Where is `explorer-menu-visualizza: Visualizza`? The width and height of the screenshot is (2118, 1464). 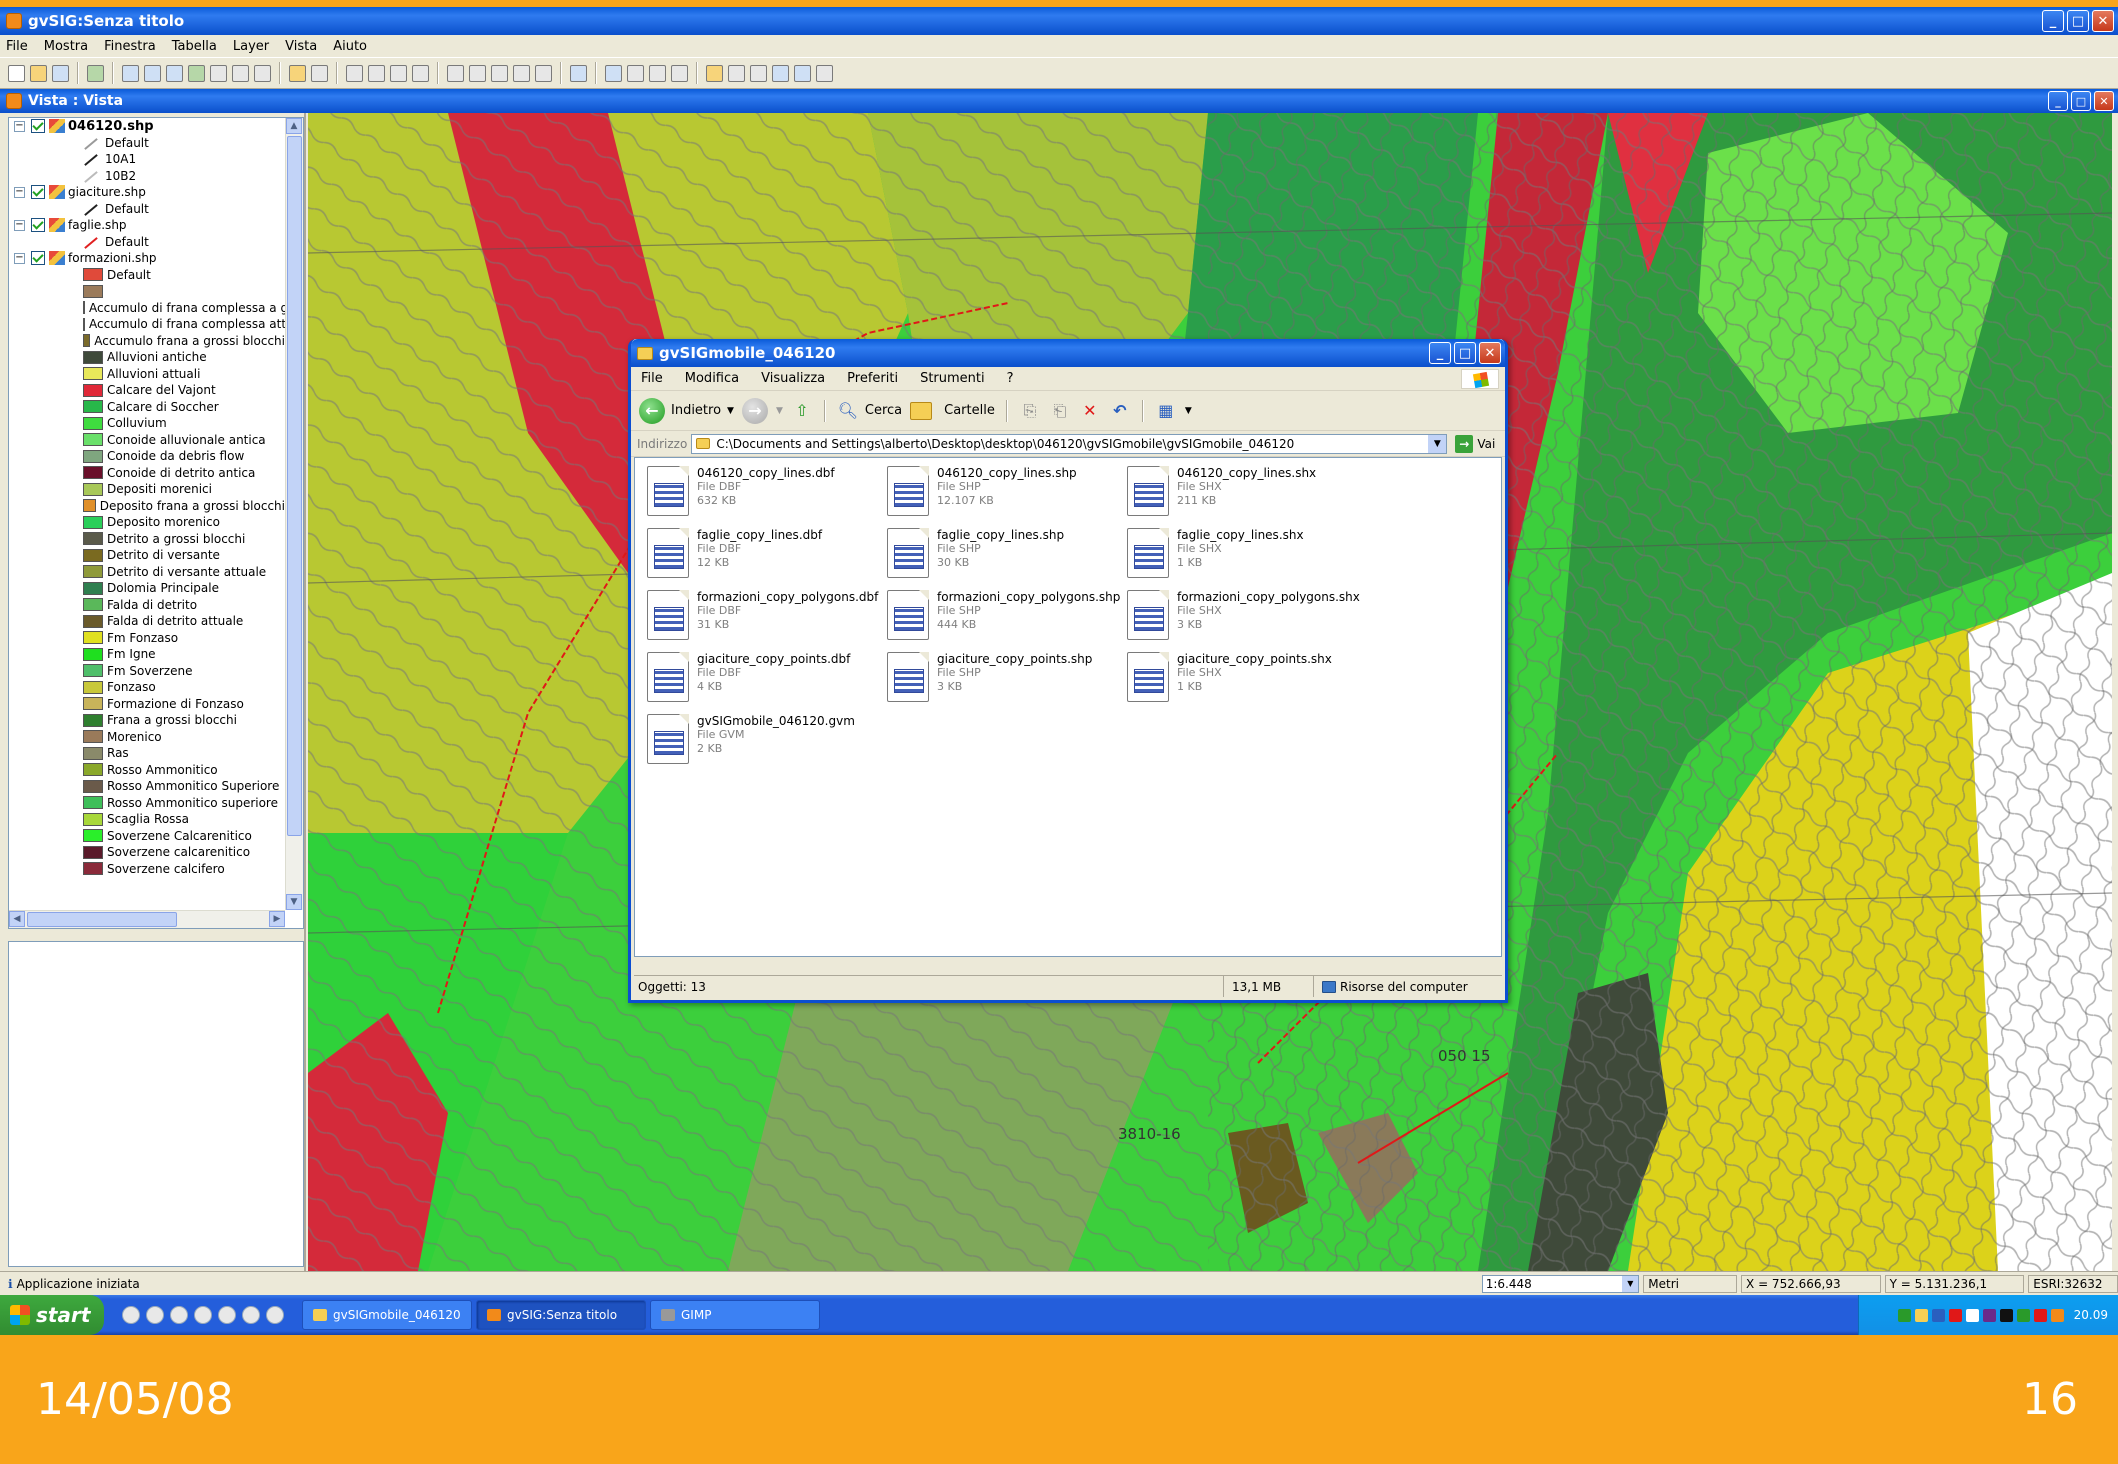 explorer-menu-visualizza: Visualizza is located at coordinates (793, 378).